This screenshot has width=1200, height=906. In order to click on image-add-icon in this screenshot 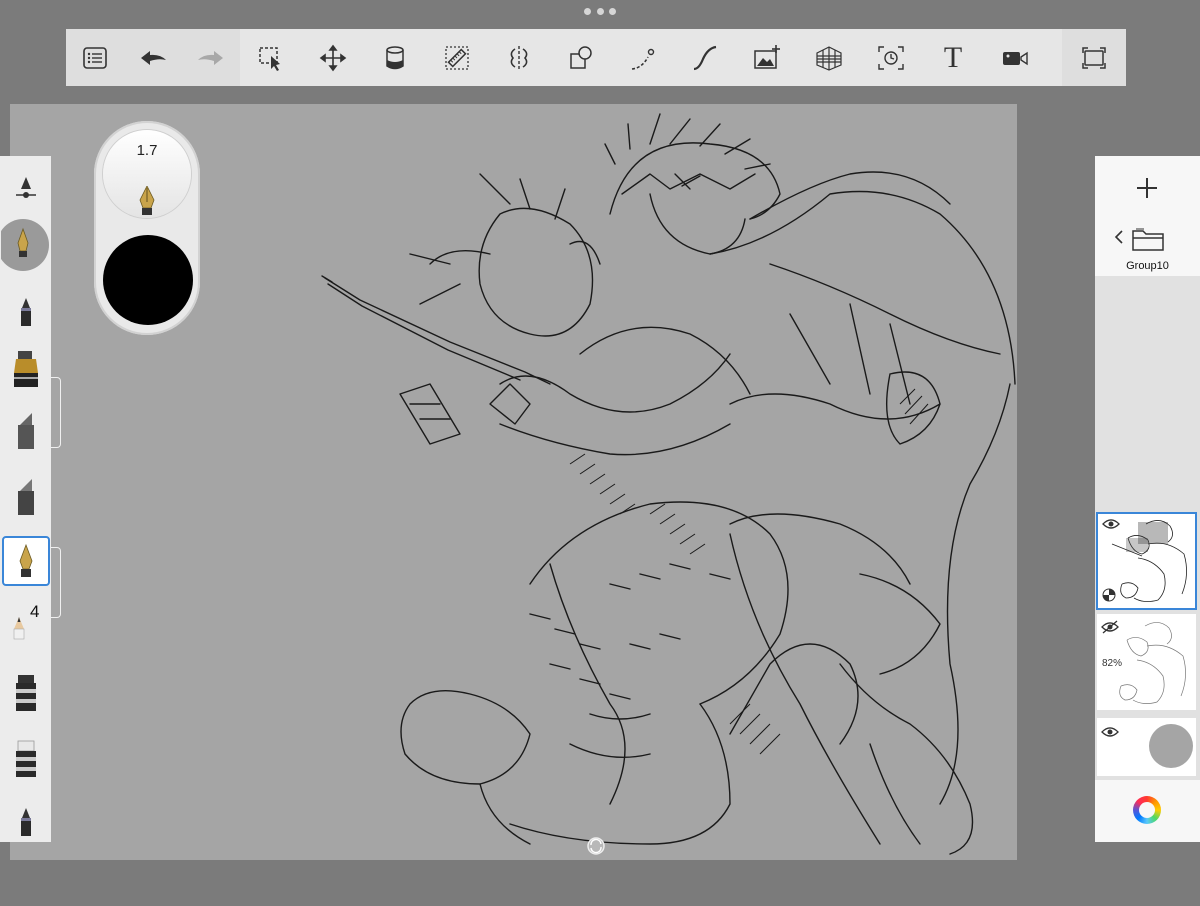, I will do `click(767, 57)`.